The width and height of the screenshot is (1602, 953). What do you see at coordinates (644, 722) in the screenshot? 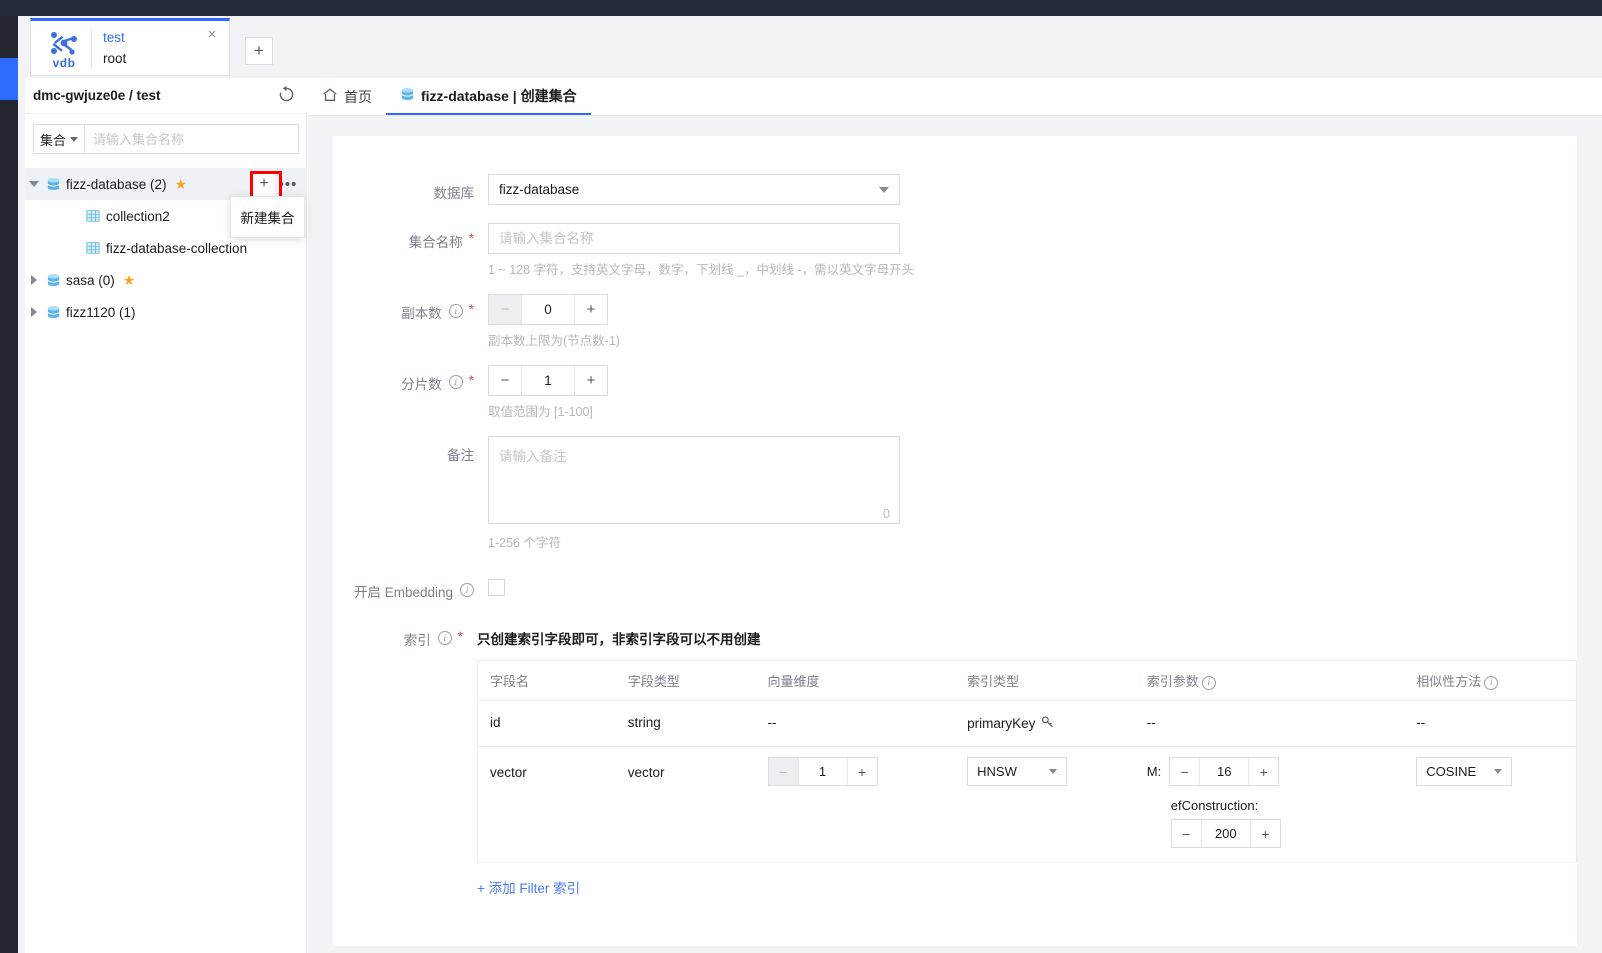
I see `cell-field-type: string` at bounding box center [644, 722].